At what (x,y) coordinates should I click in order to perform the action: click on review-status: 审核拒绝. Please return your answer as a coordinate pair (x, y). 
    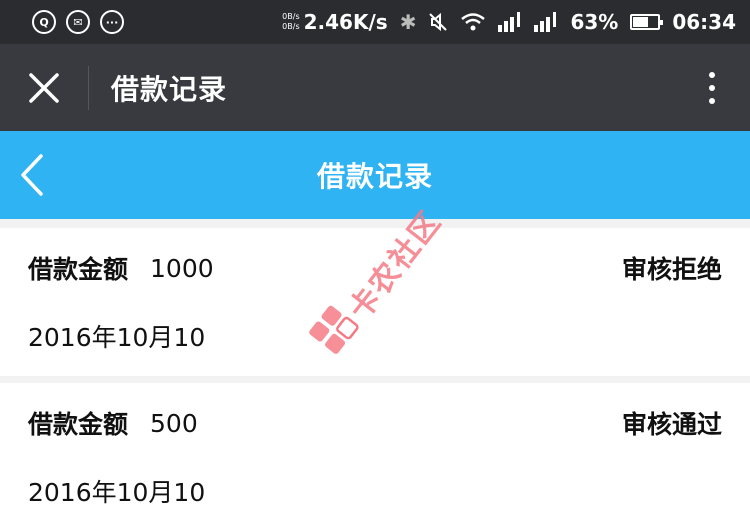
    Looking at the image, I should click on (671, 269).